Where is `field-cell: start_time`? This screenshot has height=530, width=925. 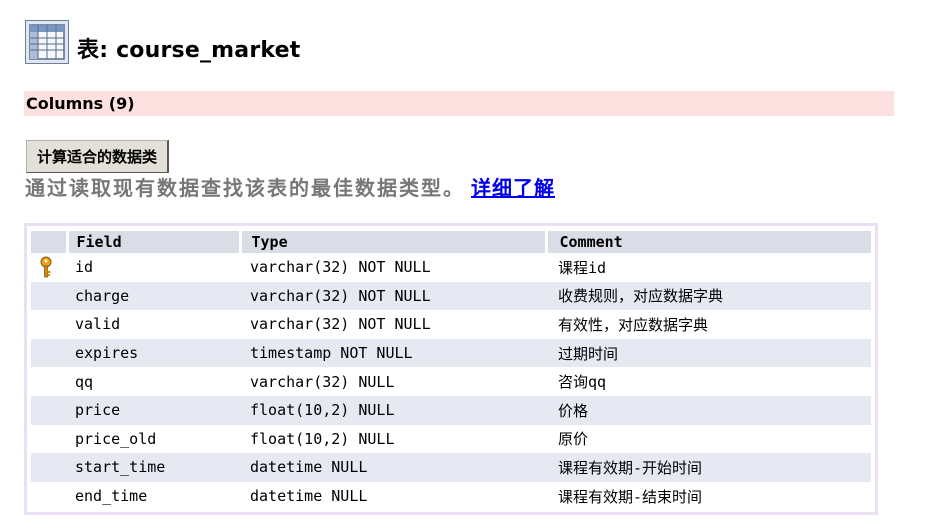 field-cell: start_time is located at coordinates (153, 467).